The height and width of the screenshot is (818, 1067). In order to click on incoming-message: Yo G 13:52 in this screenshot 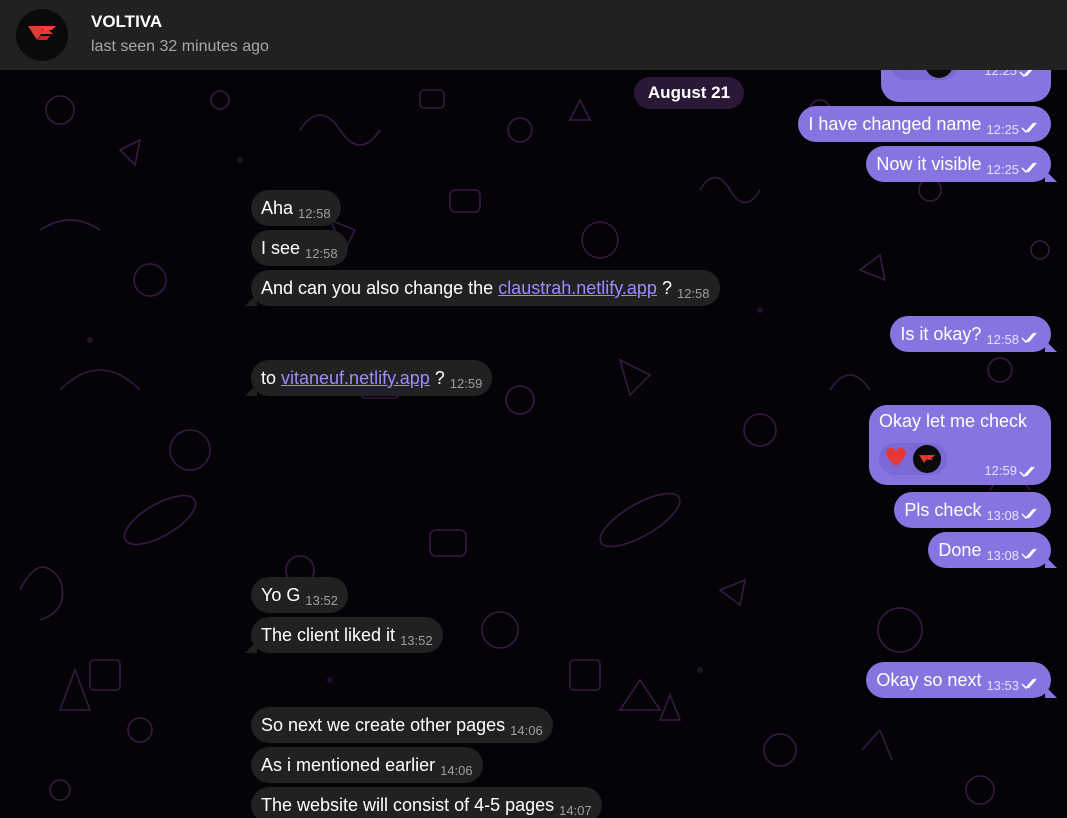, I will do `click(299, 595)`.